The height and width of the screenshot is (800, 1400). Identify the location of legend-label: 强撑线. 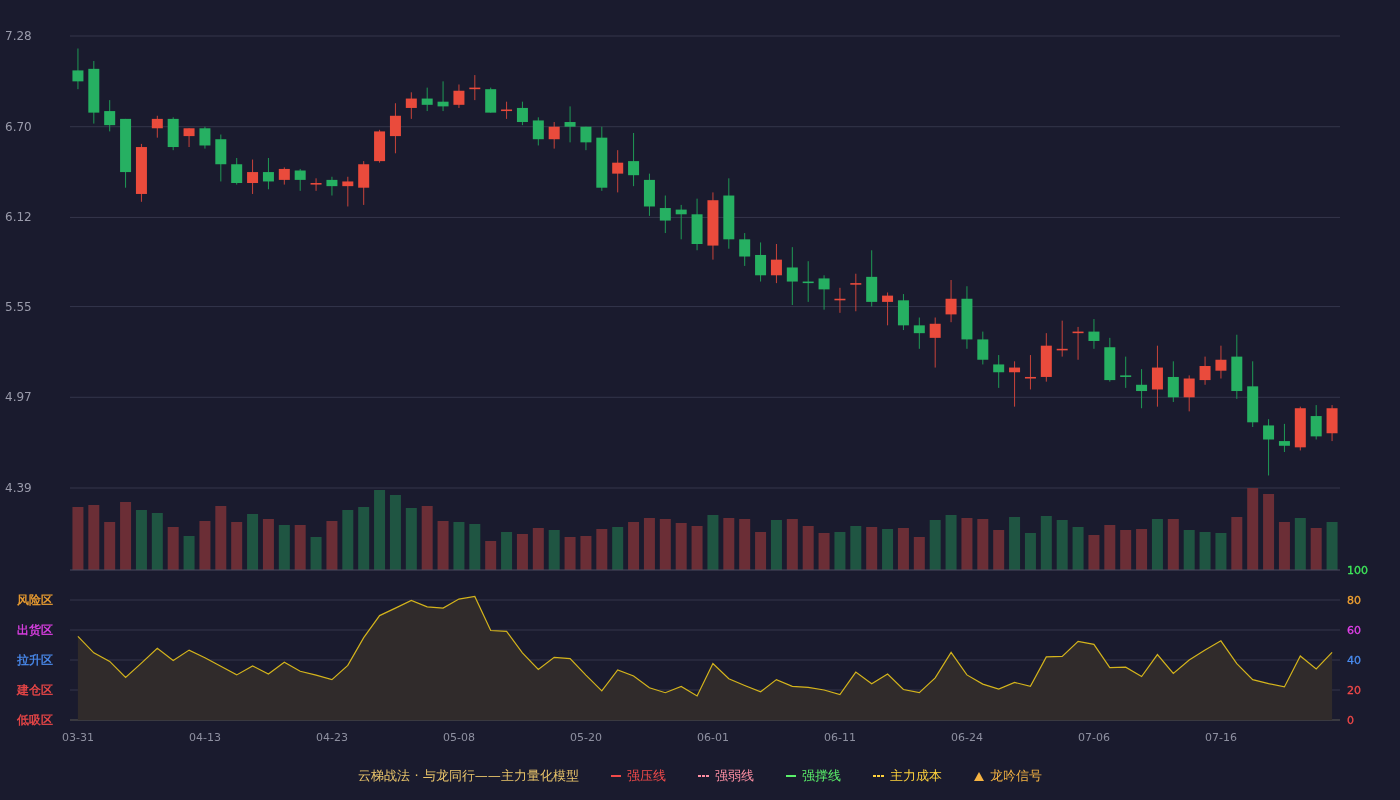
(821, 776).